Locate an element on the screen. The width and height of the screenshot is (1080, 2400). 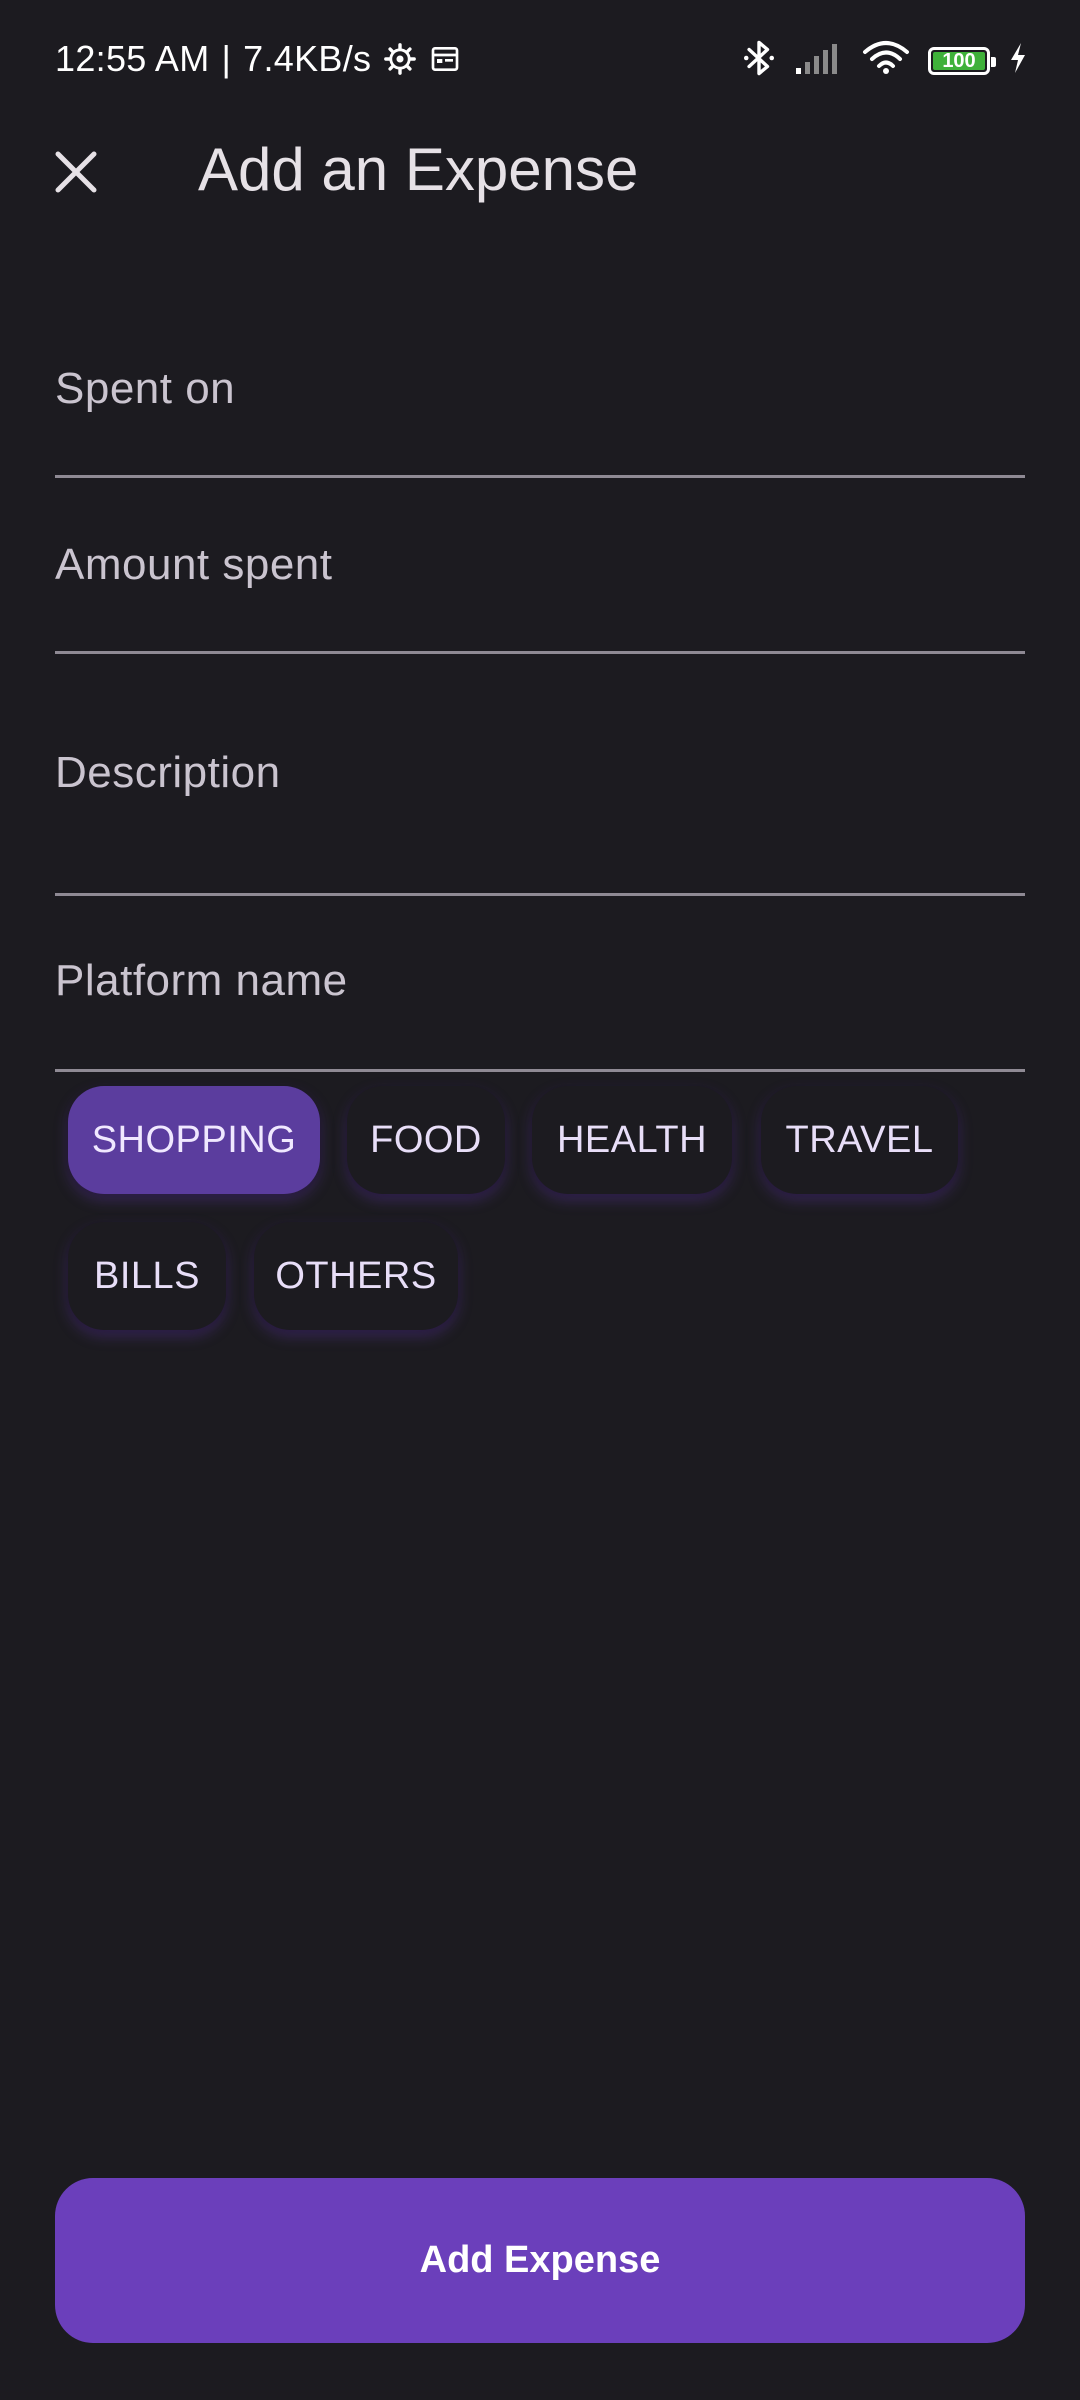
amount-spent-field: Amount spent is located at coordinates (540, 586).